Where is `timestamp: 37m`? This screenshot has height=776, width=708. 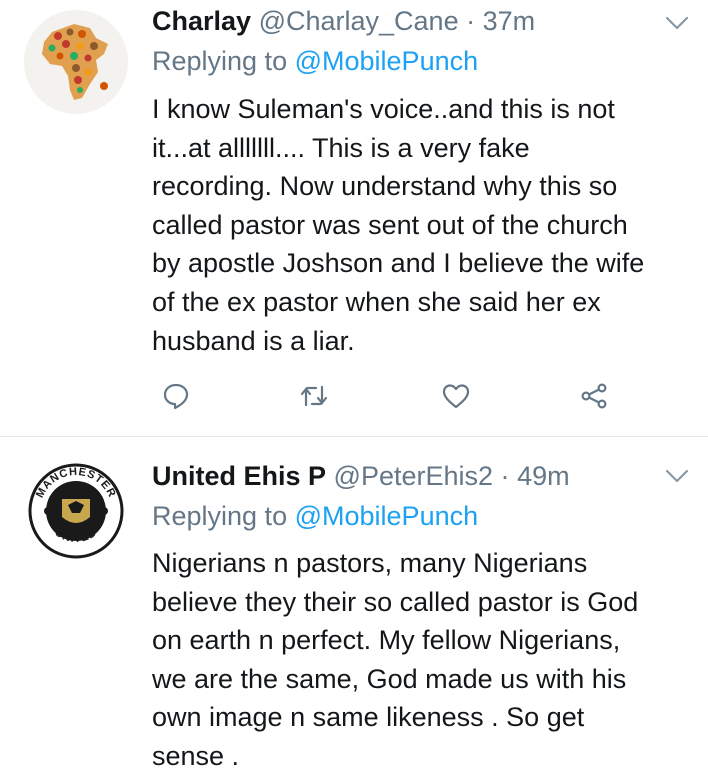
timestamp: 37m is located at coordinates (509, 21).